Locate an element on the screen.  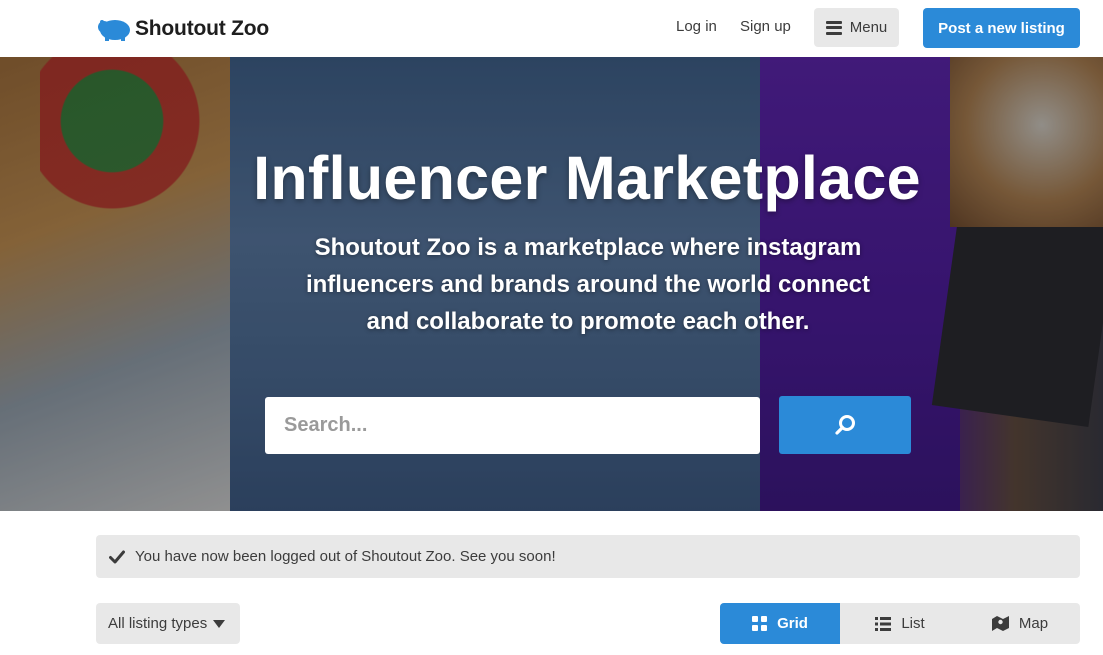
view-switcher: Grid List Map is located at coordinates (900, 623).